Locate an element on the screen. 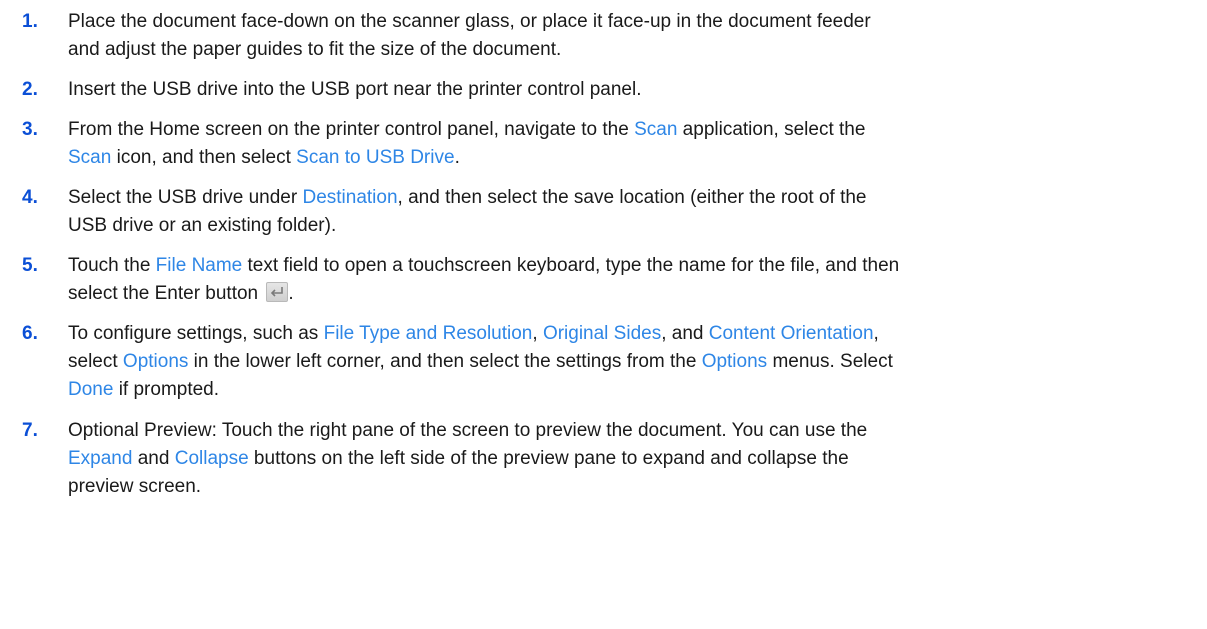  step-text-line: Done if prompted. is located at coordinates (623, 390).